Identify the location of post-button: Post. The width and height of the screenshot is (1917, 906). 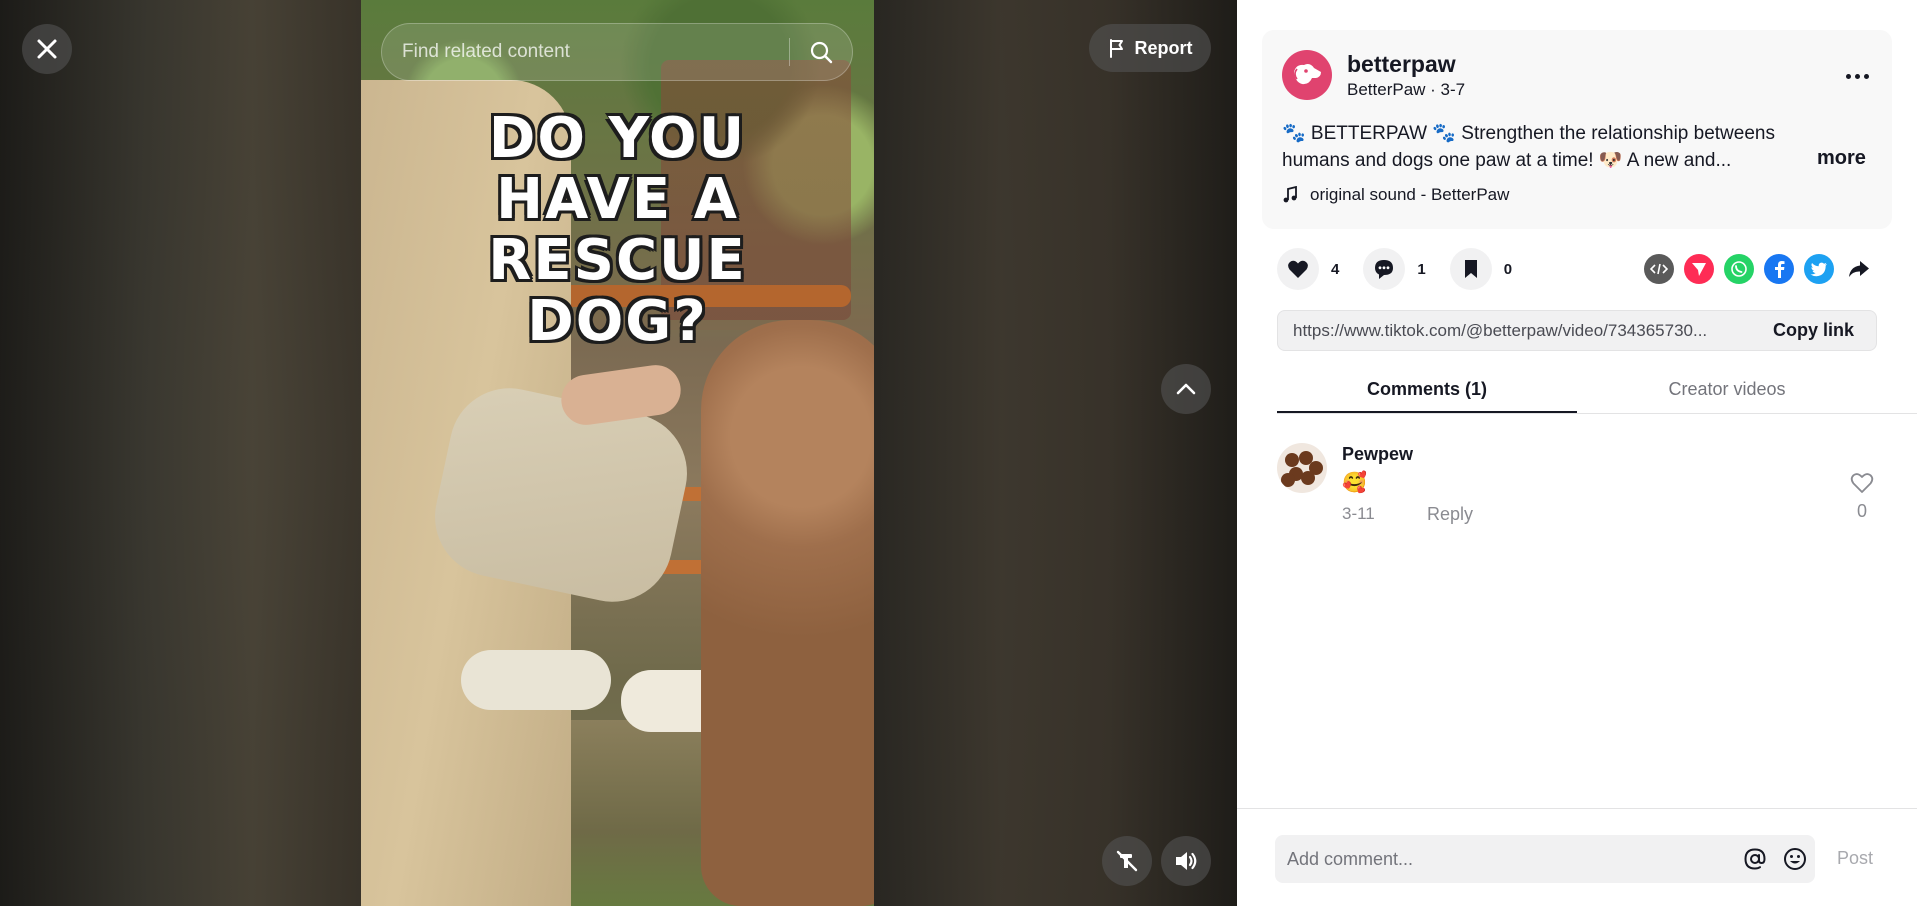
(1855, 858).